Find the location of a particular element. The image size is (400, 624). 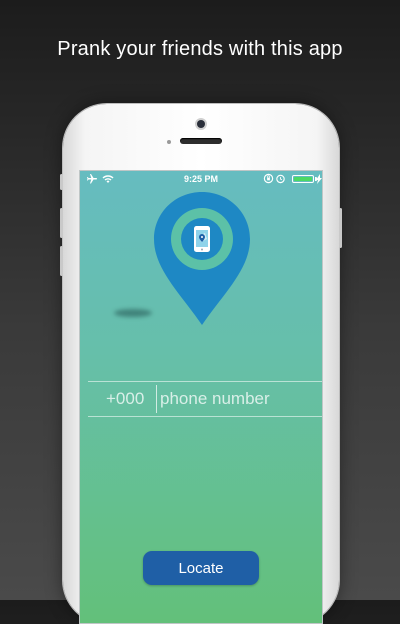

front-camera is located at coordinates (201, 124).